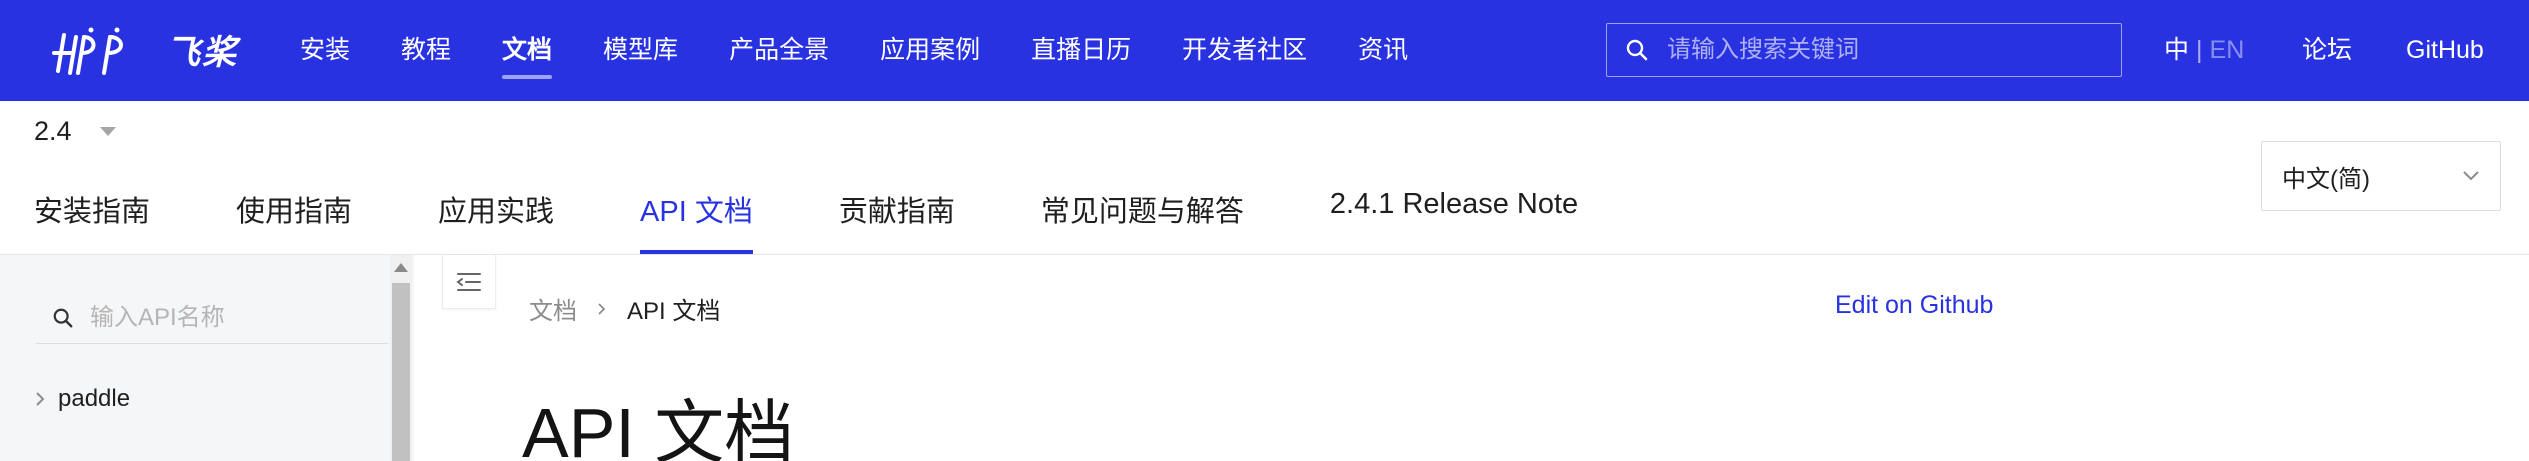 The width and height of the screenshot is (2529, 461). What do you see at coordinates (294, 221) in the screenshot?
I see `tab-user-guide: 使用指南` at bounding box center [294, 221].